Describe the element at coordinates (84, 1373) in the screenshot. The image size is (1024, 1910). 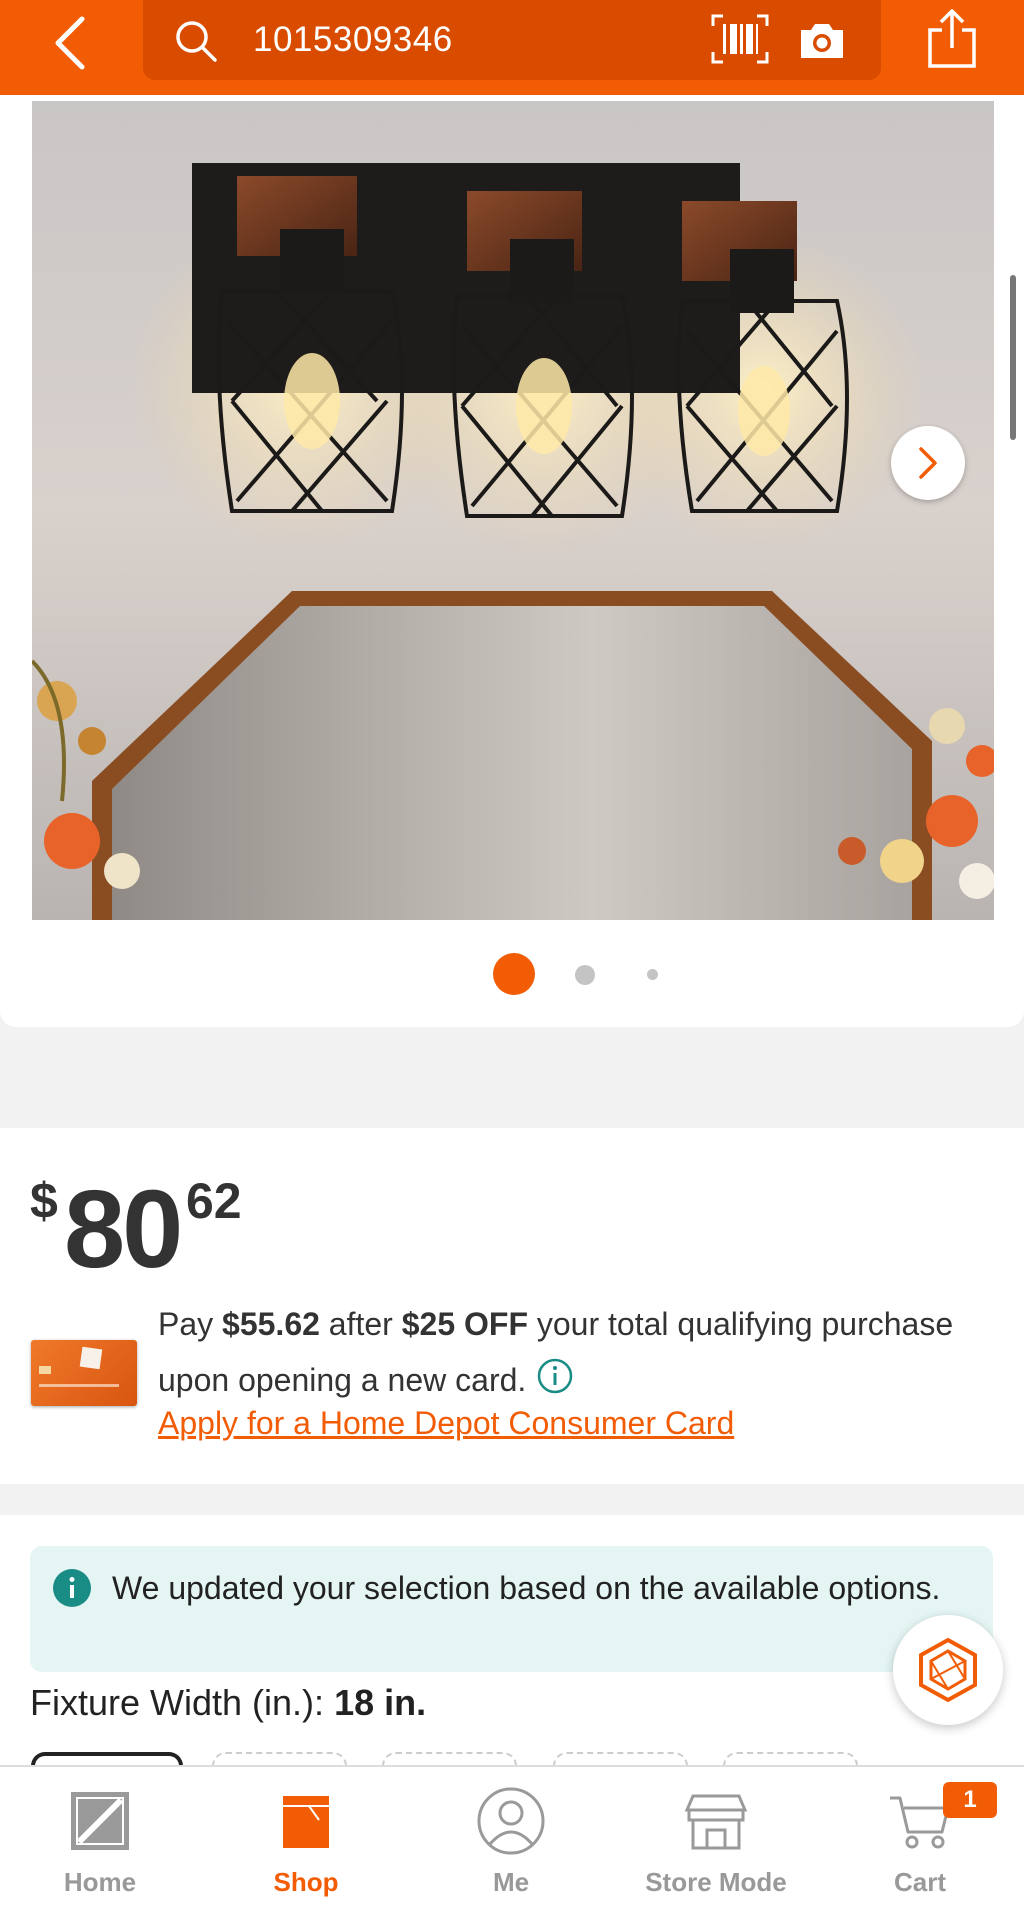
I see `credit-card-image` at that location.